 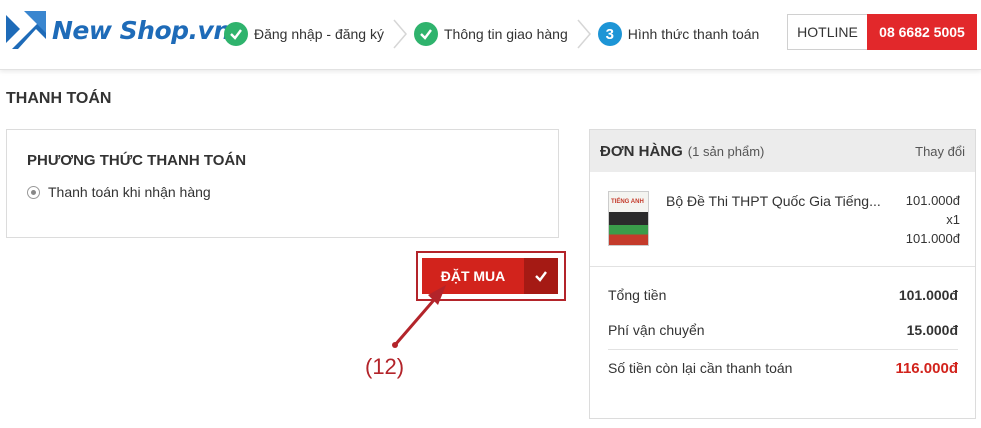 I want to click on shipping-label: Phí vận chuyển, so click(x=656, y=330).